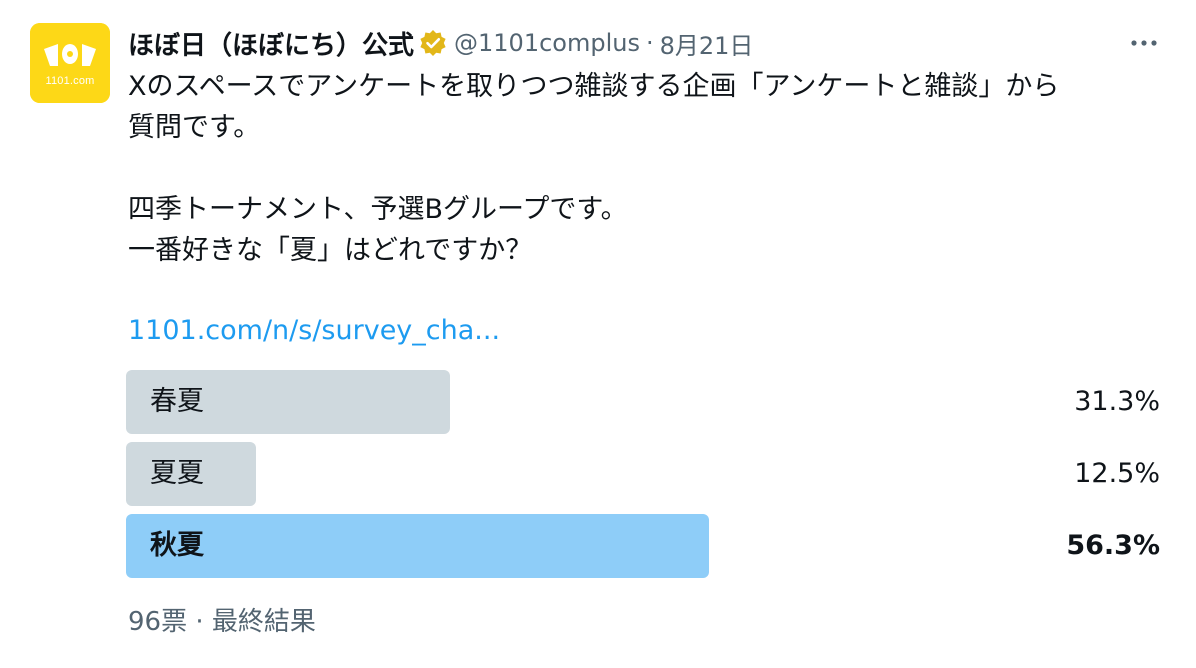  I want to click on tweet-header: ほぼ日（ほぼにち）公式 @1101complus · 8月21日, so click(647, 43).